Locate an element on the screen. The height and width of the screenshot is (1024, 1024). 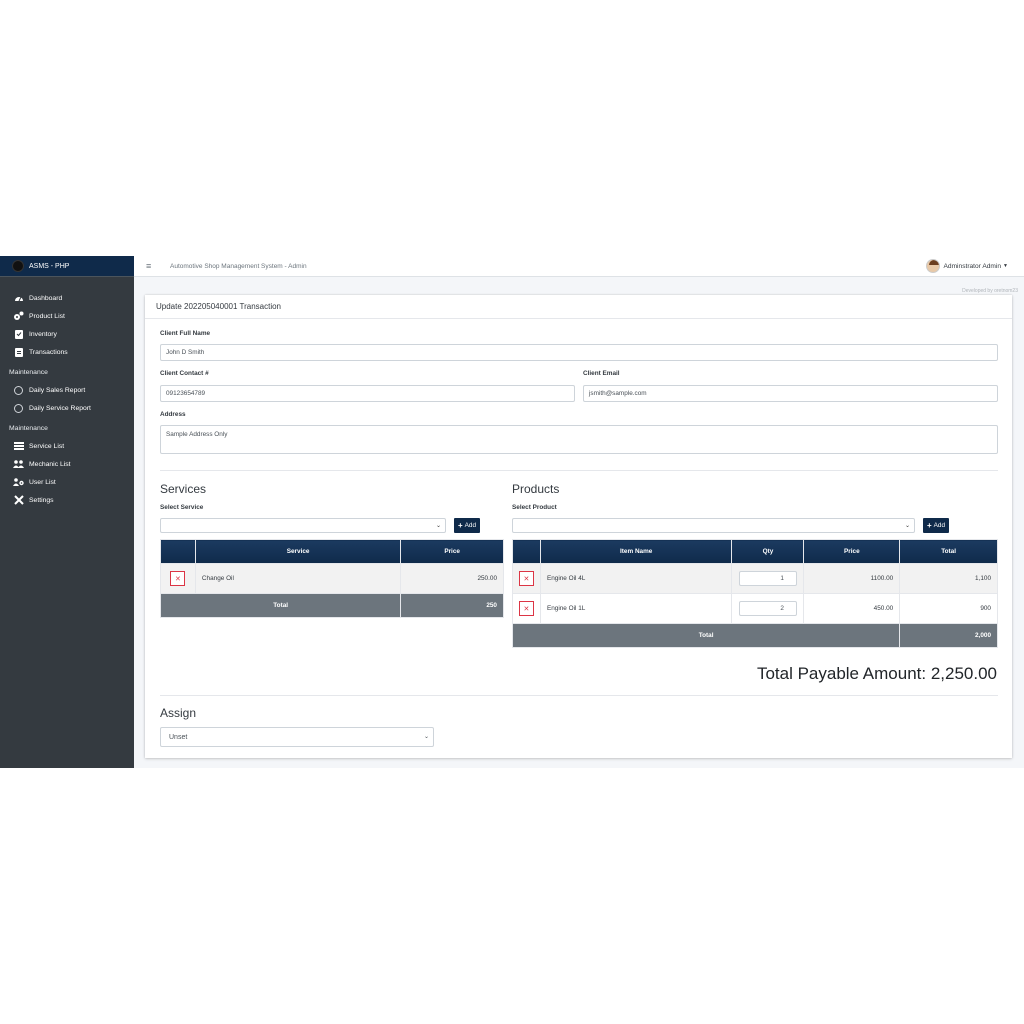
client-name-input: John D Smith is located at coordinates (579, 352).